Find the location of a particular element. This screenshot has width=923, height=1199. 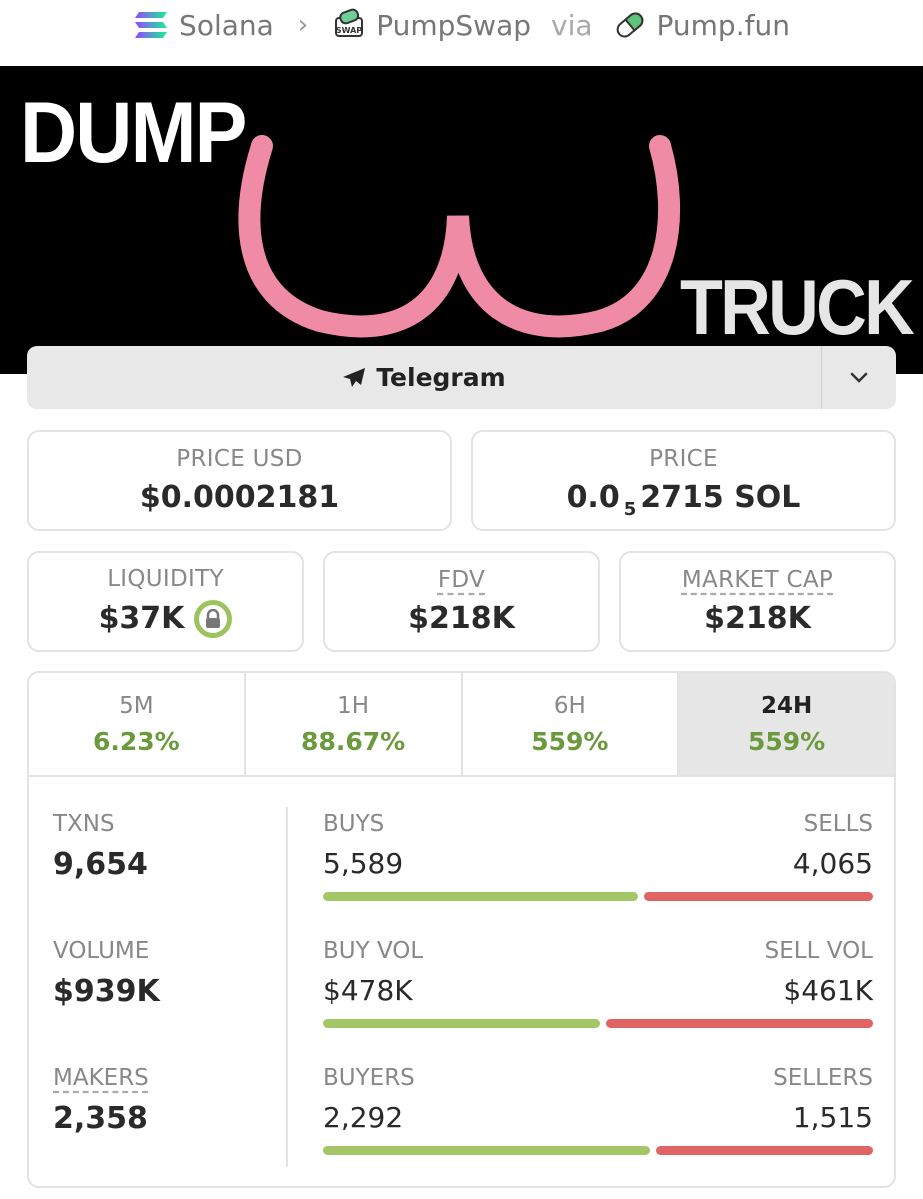

tab-24h: 24H 559% is located at coordinates (786, 724).